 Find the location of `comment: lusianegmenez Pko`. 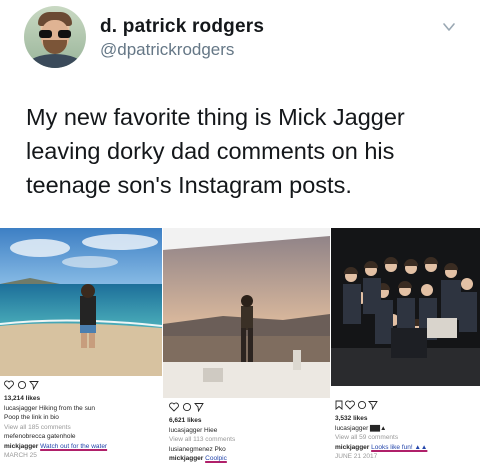

comment: lusianegmenez Pko is located at coordinates (197, 449).